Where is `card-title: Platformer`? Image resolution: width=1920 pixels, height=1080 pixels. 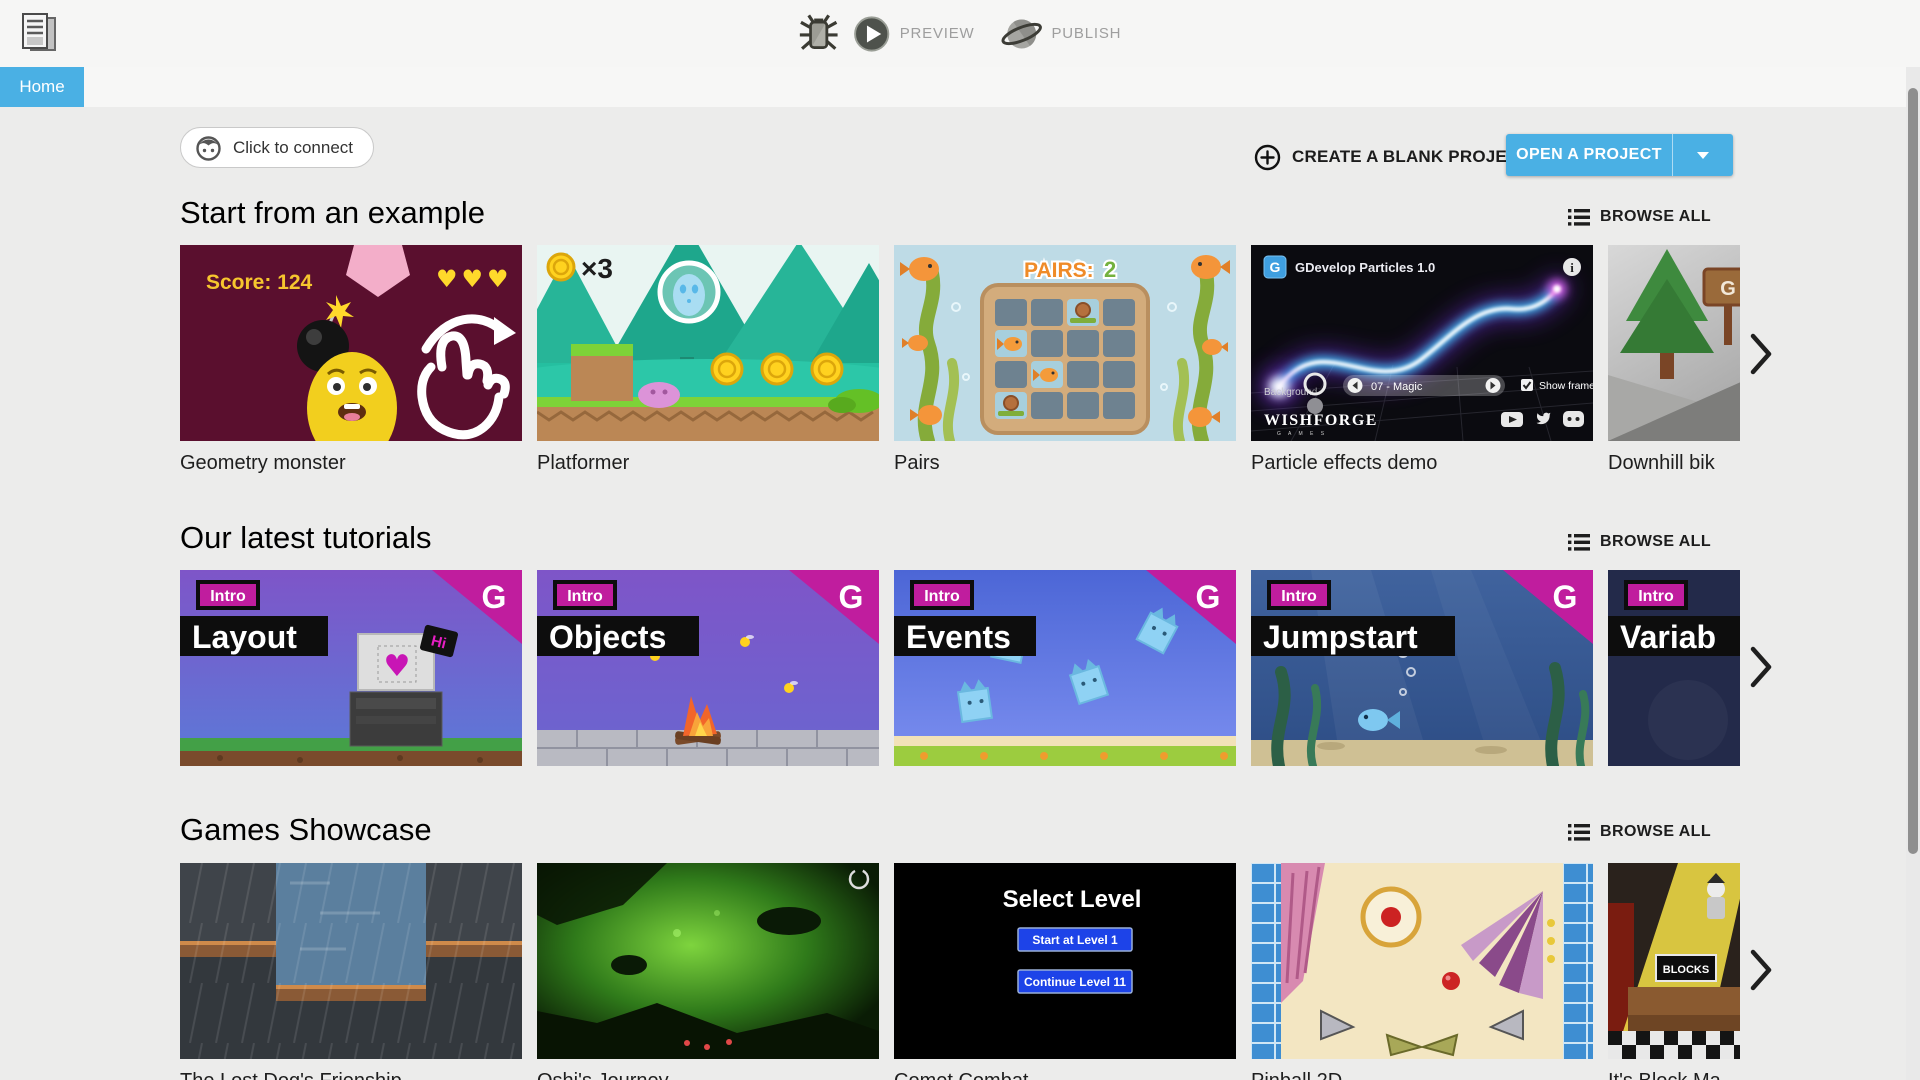
card-title: Platformer is located at coordinates (583, 463).